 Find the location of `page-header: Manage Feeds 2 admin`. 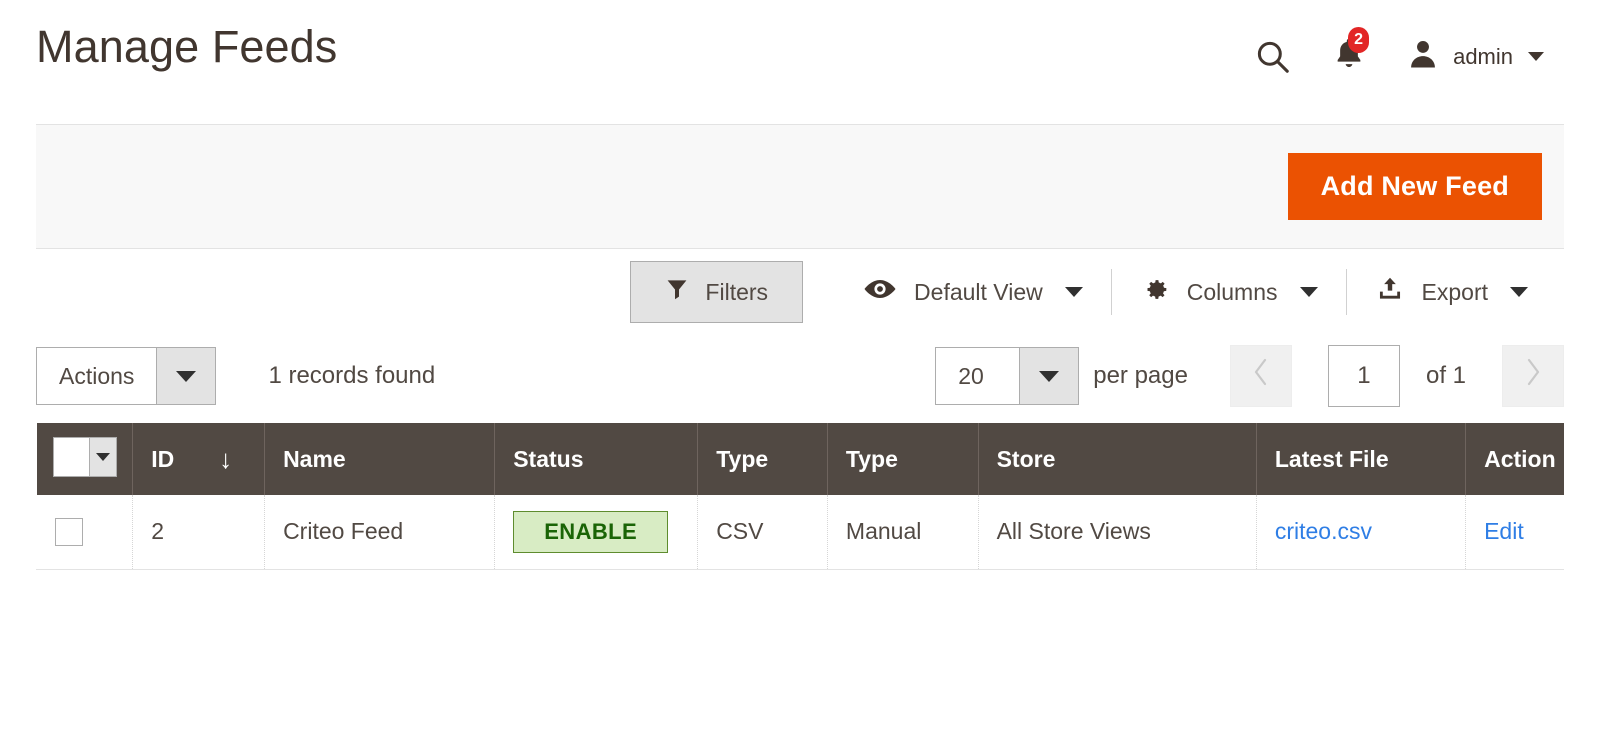

page-header: Manage Feeds 2 admin is located at coordinates (800, 54).